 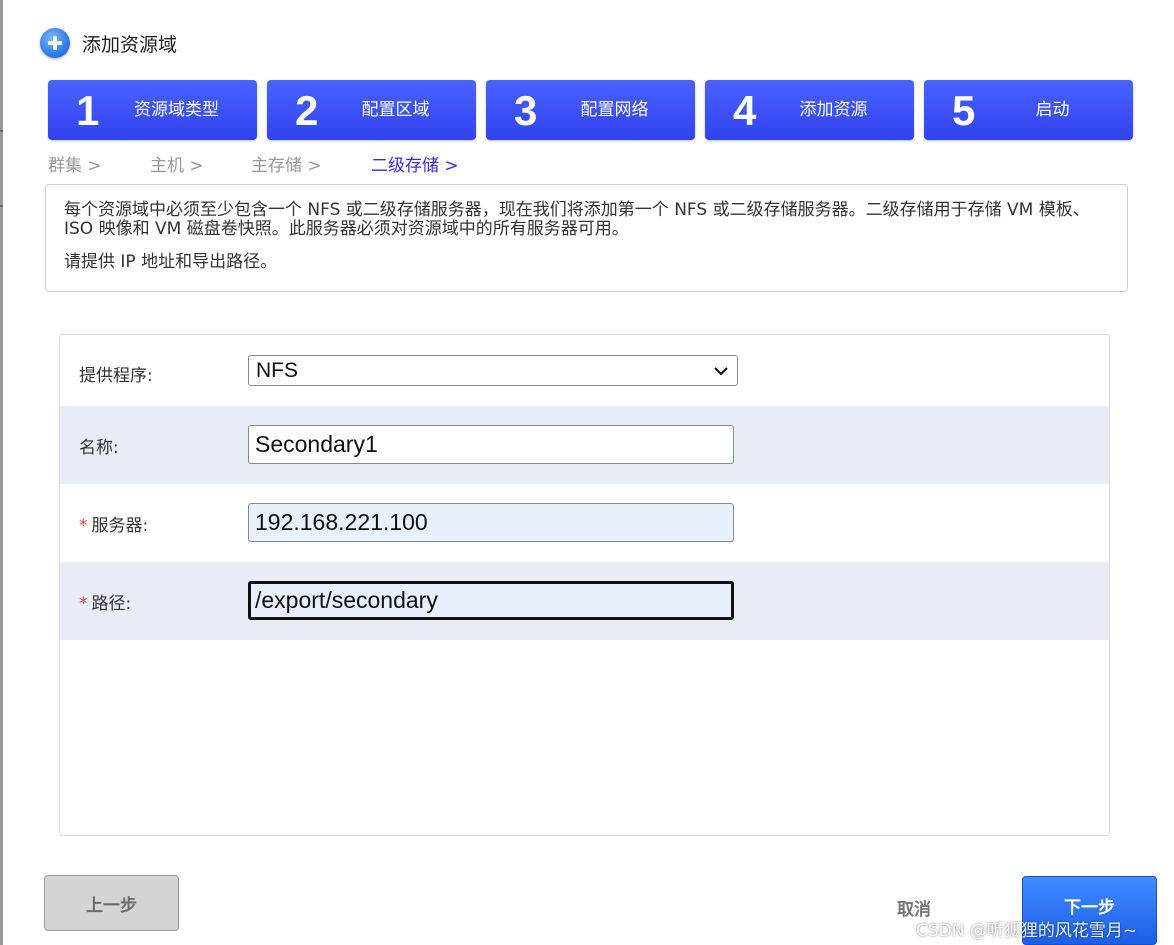 What do you see at coordinates (130, 44) in the screenshot?
I see `dialog-title: 添加资源域` at bounding box center [130, 44].